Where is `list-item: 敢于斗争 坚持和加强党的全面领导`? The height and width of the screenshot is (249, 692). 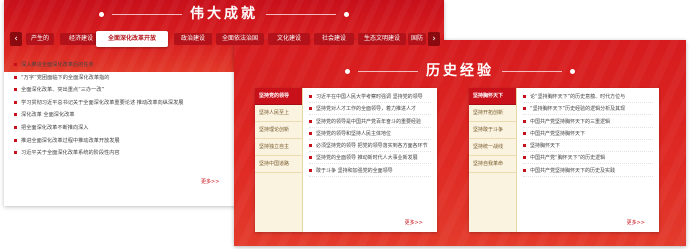 list-item: 敢于斗争 坚持和加强党的全面领导 is located at coordinates (370, 171).